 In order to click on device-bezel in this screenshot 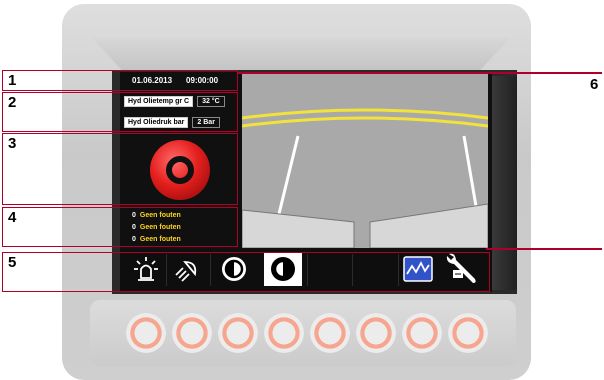, I will do `click(301, 56)`.